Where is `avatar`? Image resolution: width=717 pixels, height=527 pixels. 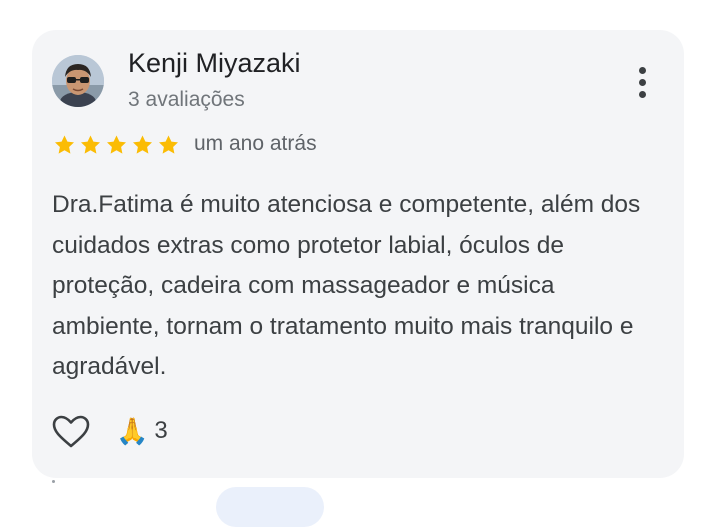
avatar is located at coordinates (78, 81).